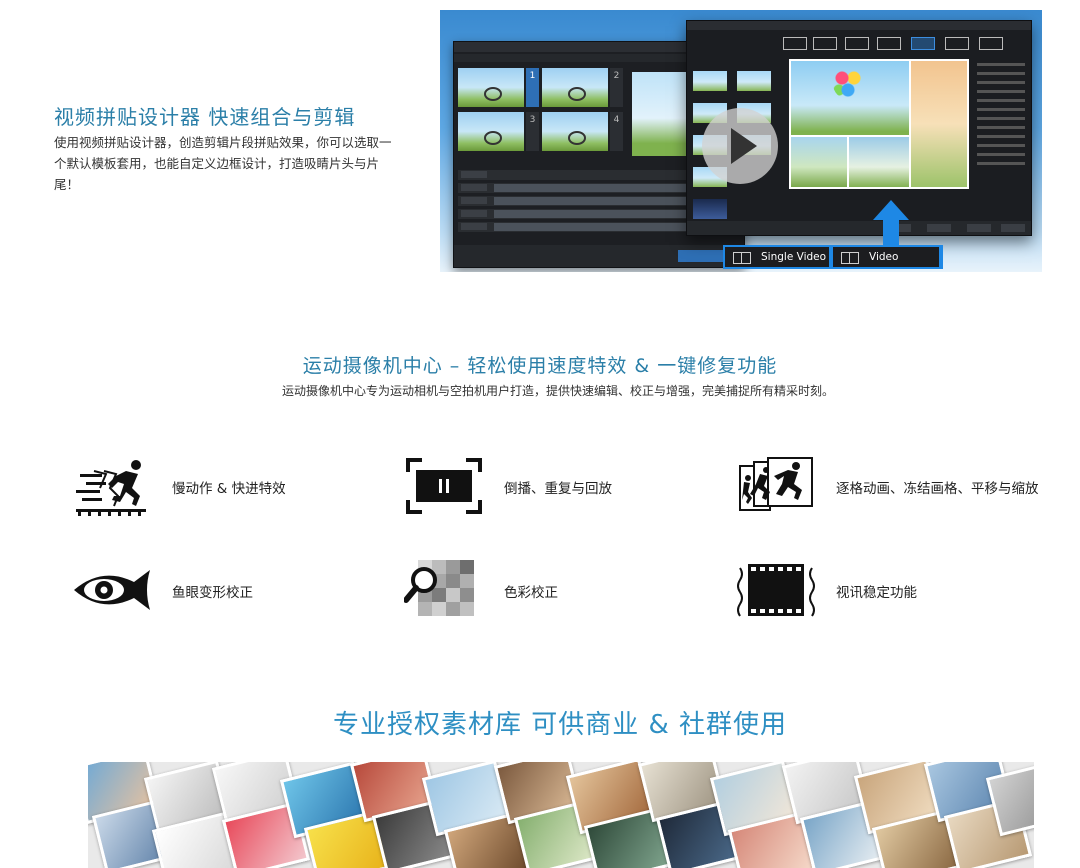 The image size is (1080, 868). Describe the element at coordinates (776, 590) in the screenshot. I see `stabilization-icon` at that location.